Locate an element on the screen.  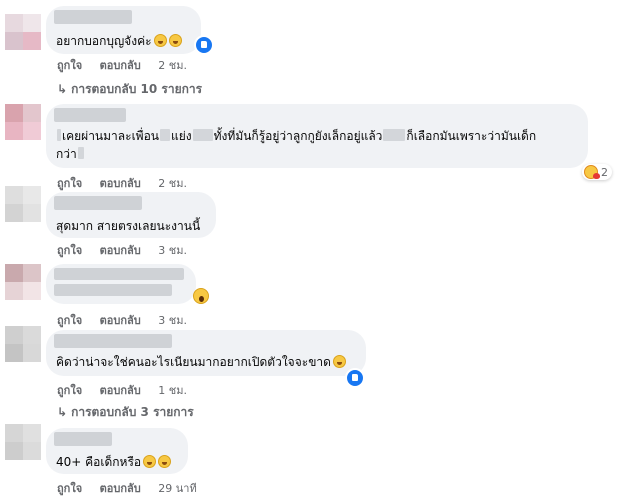
comment-text-line-2: กว่า is located at coordinates (70, 154).